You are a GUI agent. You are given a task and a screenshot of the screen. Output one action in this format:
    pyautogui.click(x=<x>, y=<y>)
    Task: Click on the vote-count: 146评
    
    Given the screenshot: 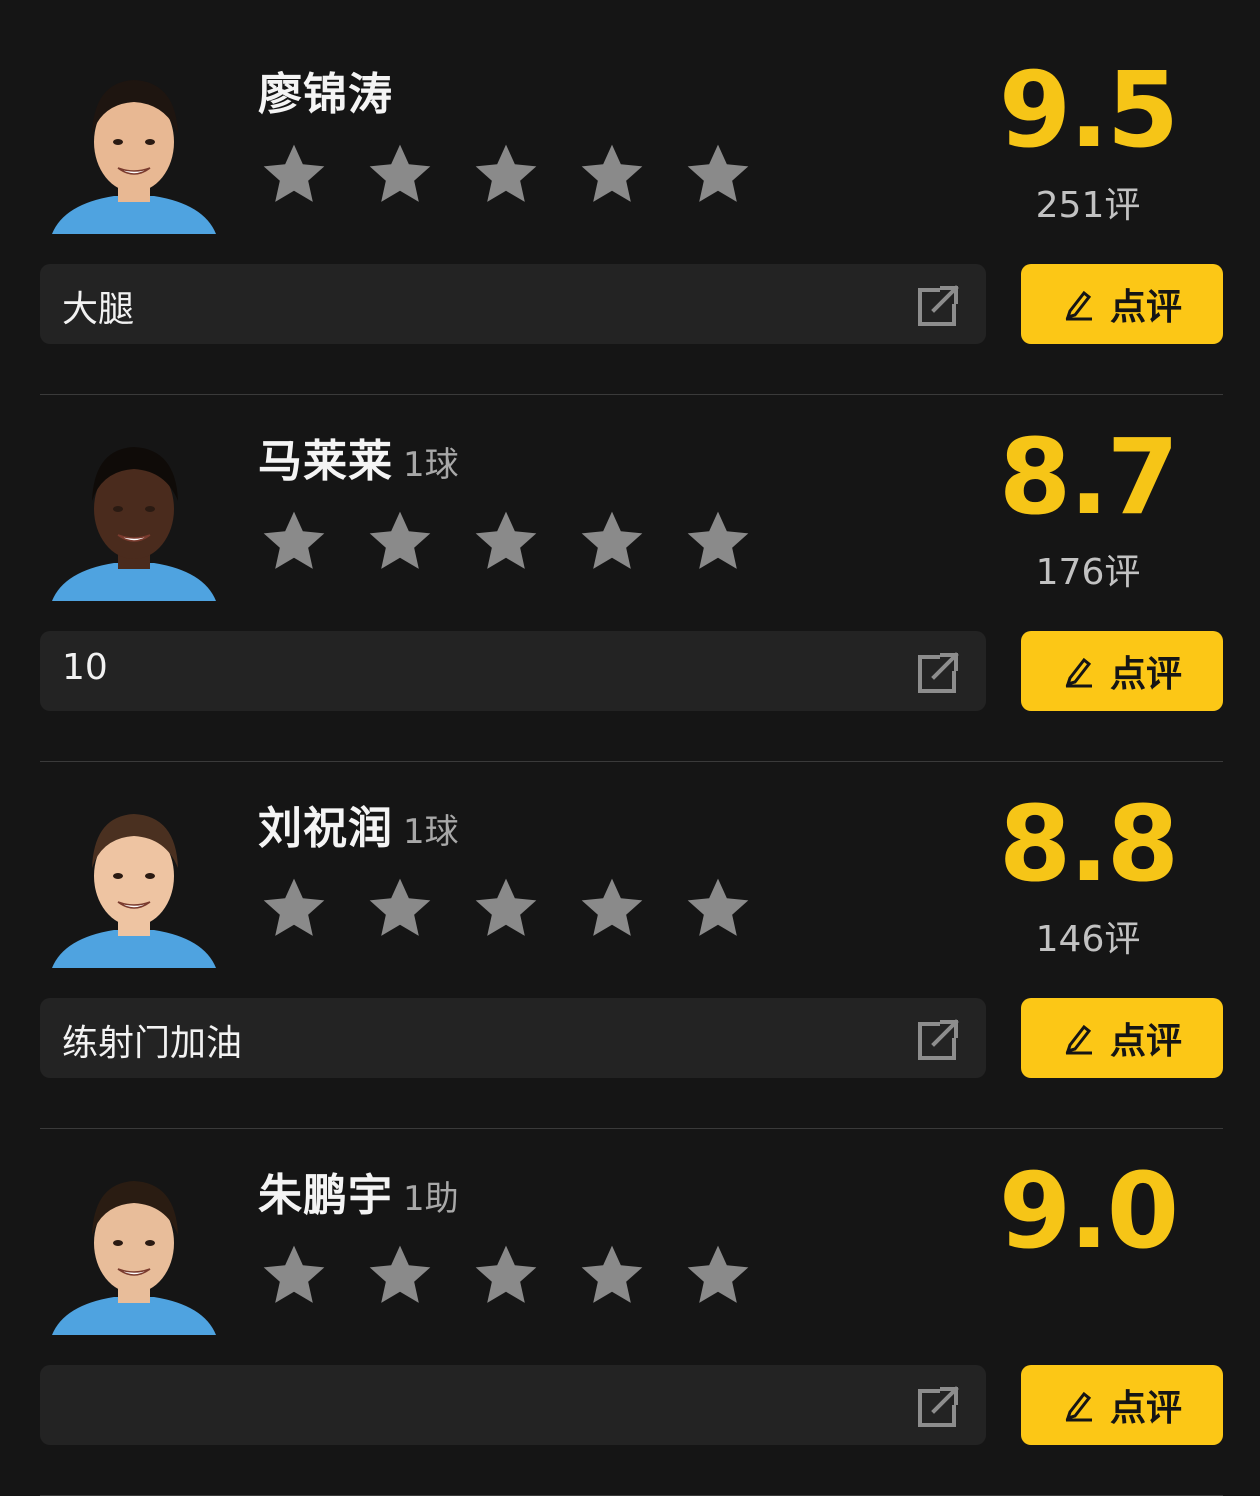 What is the action you would take?
    pyautogui.click(x=1088, y=939)
    